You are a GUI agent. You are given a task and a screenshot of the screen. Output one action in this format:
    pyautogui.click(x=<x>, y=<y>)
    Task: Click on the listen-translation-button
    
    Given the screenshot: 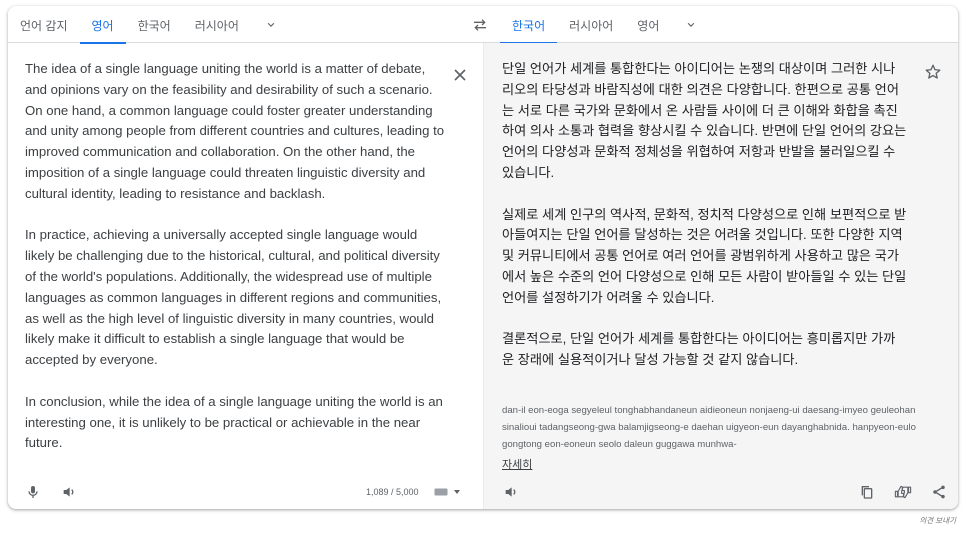 What is the action you would take?
    pyautogui.click(x=511, y=492)
    